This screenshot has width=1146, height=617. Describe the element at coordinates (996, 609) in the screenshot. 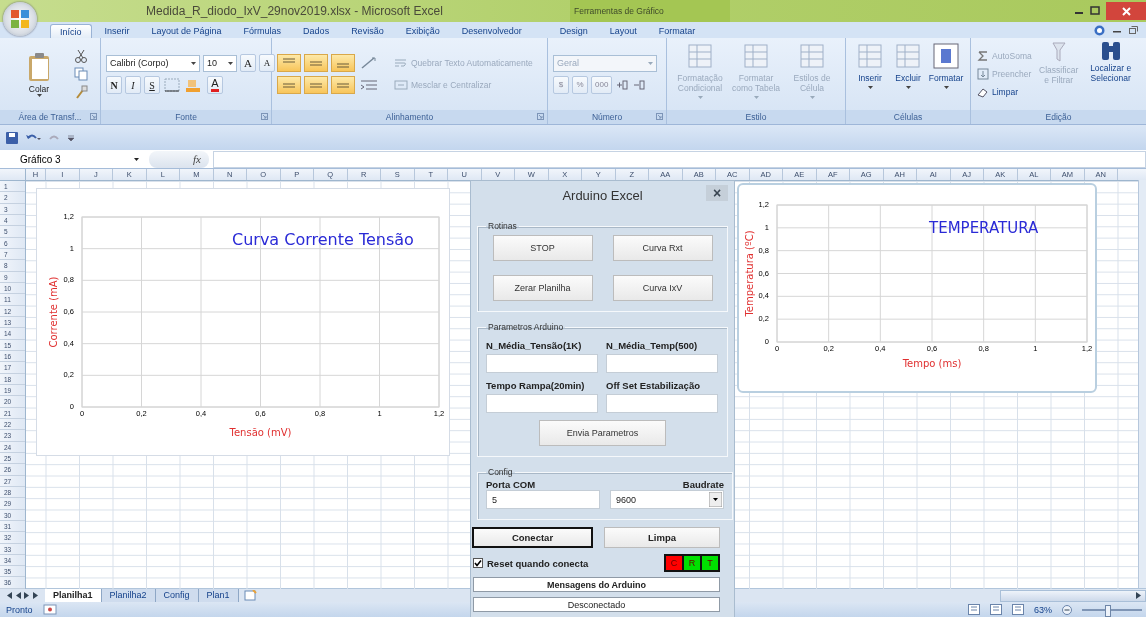

I see `page-layout-icon` at that location.